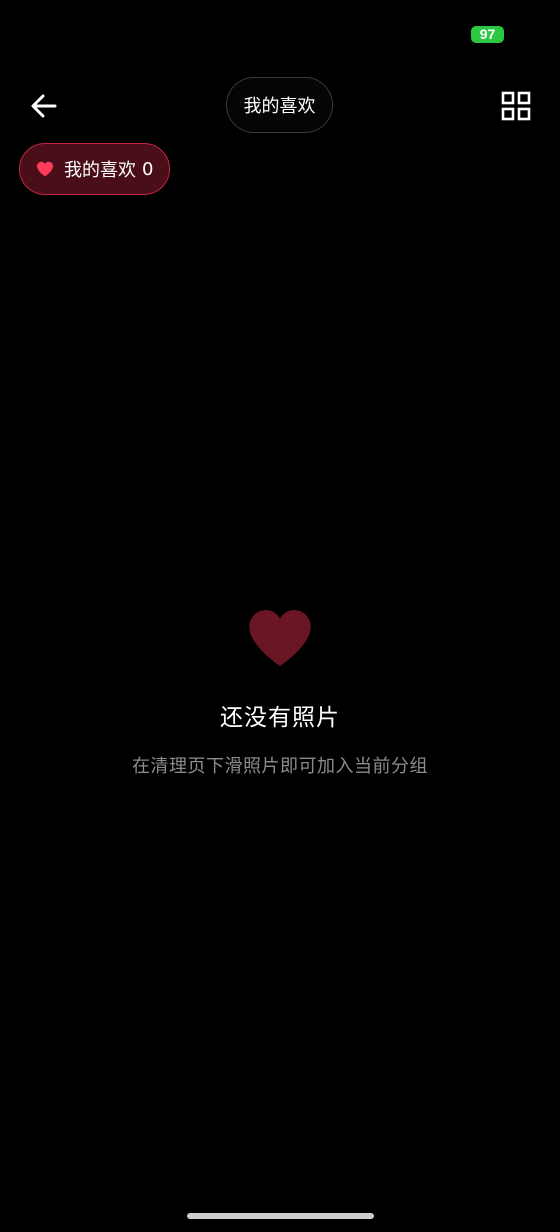  What do you see at coordinates (280, 693) in the screenshot?
I see `empty-state: 还没有照片 在清理页下滑照片即可加入当前分组` at bounding box center [280, 693].